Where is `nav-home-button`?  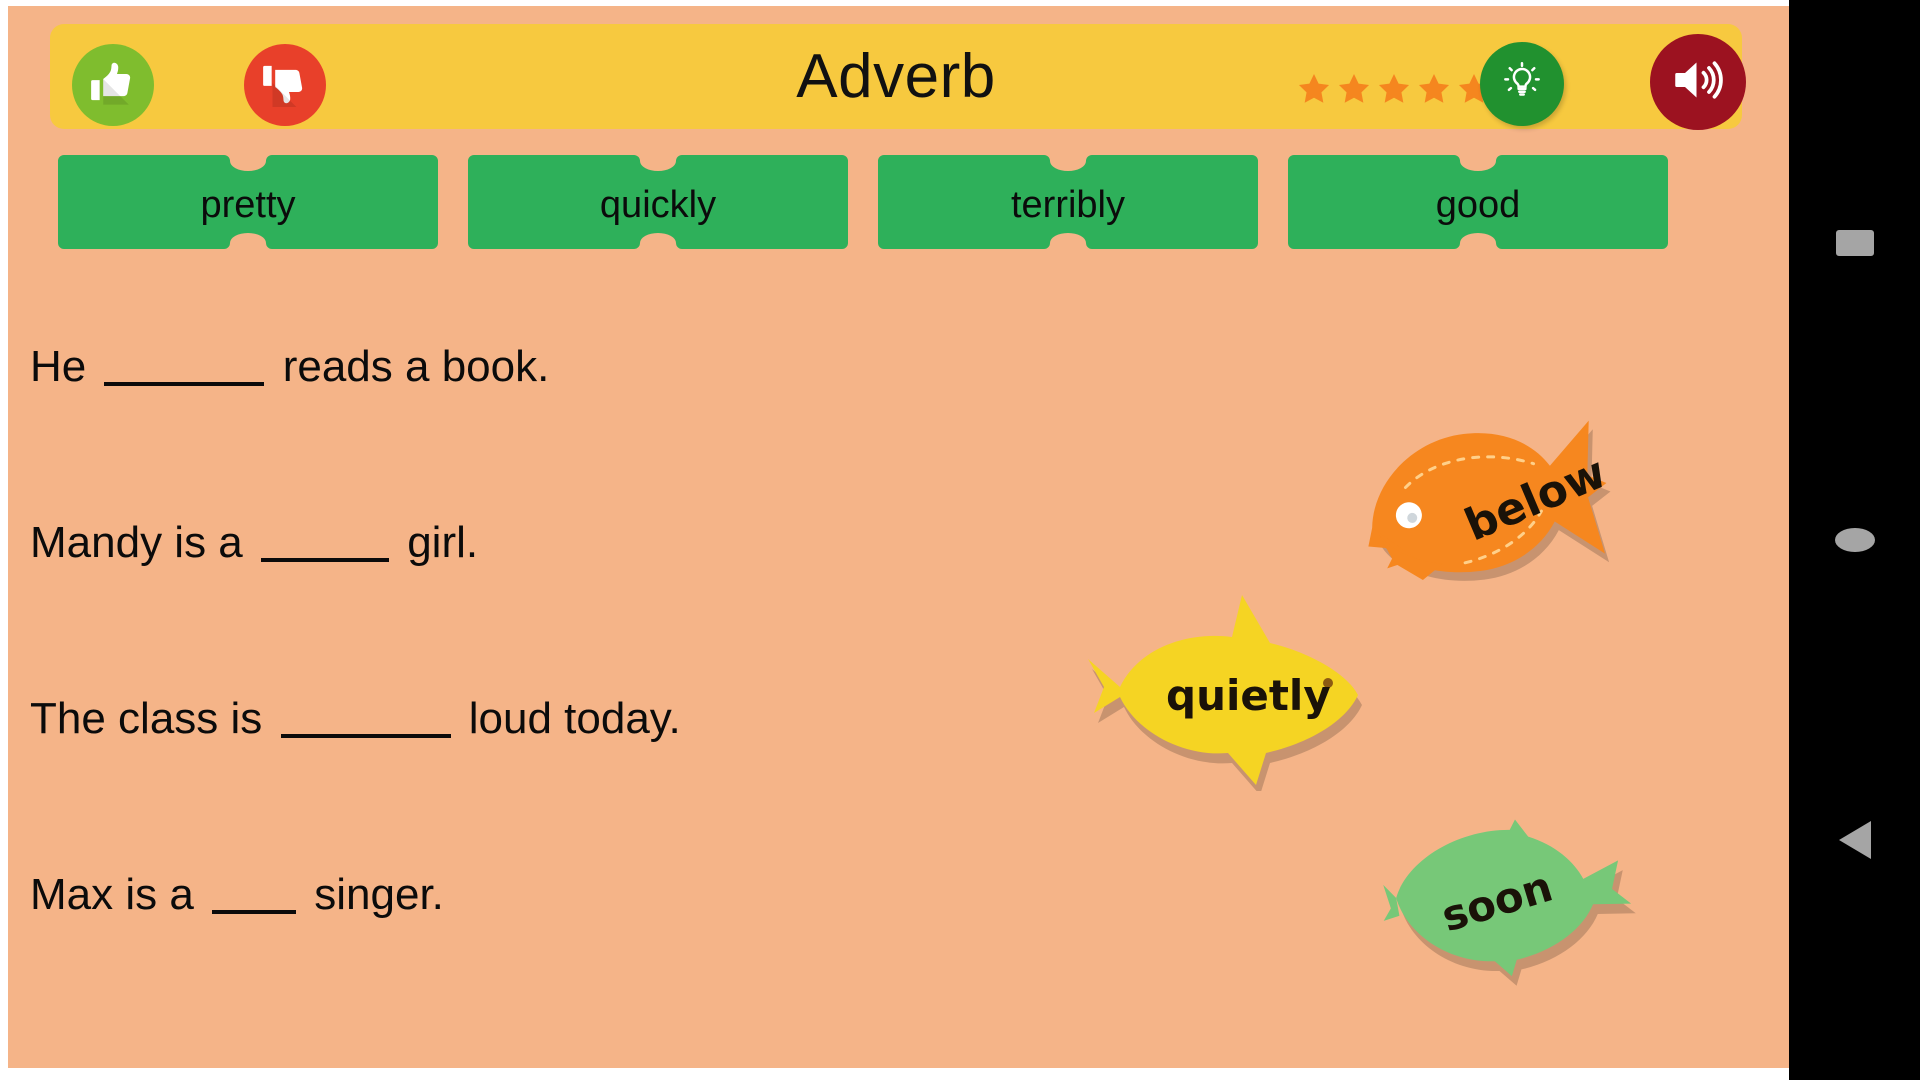
nav-home-button is located at coordinates (1854, 540).